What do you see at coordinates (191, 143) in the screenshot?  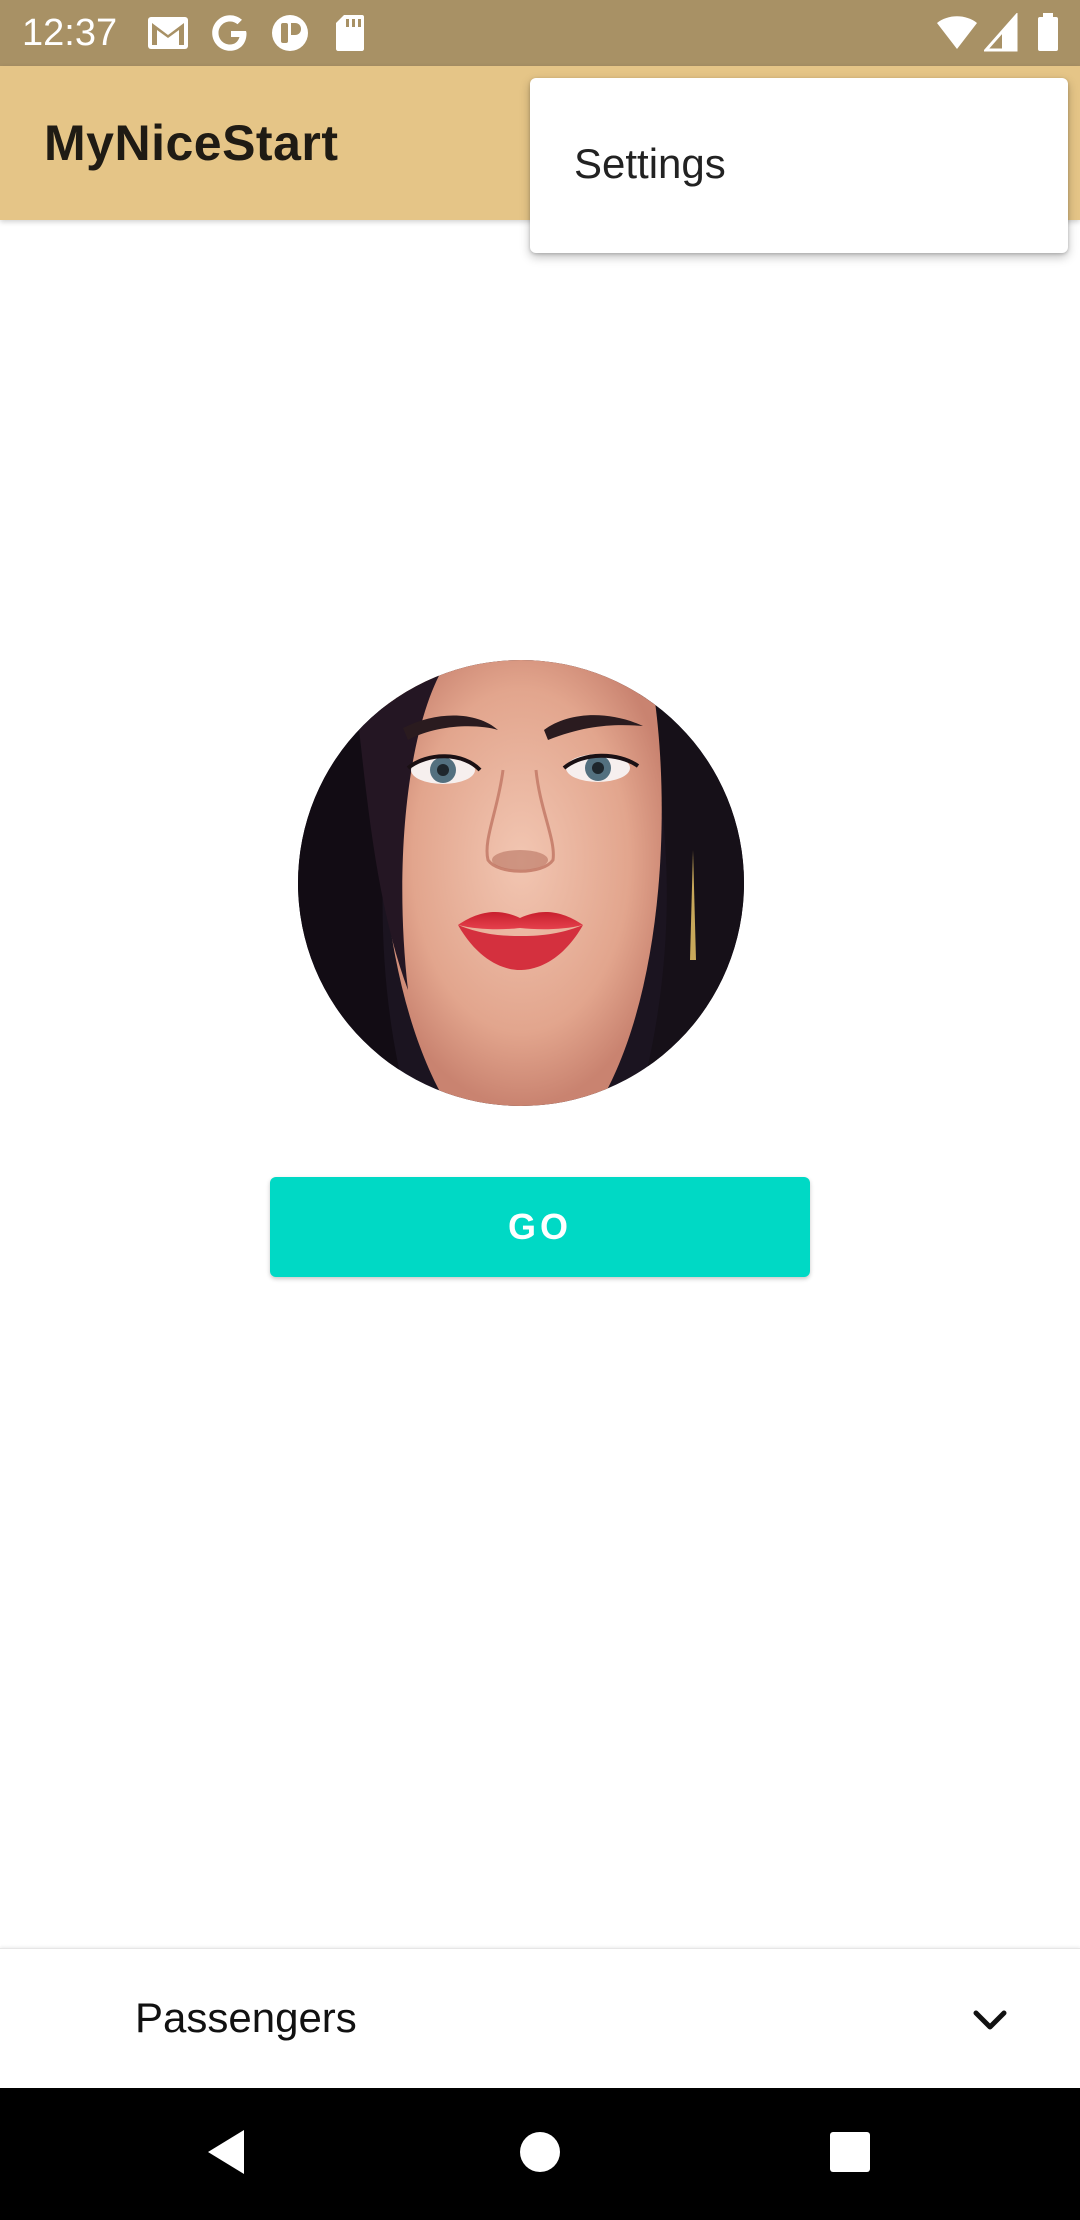 I see `app-title: MyNiceStart` at bounding box center [191, 143].